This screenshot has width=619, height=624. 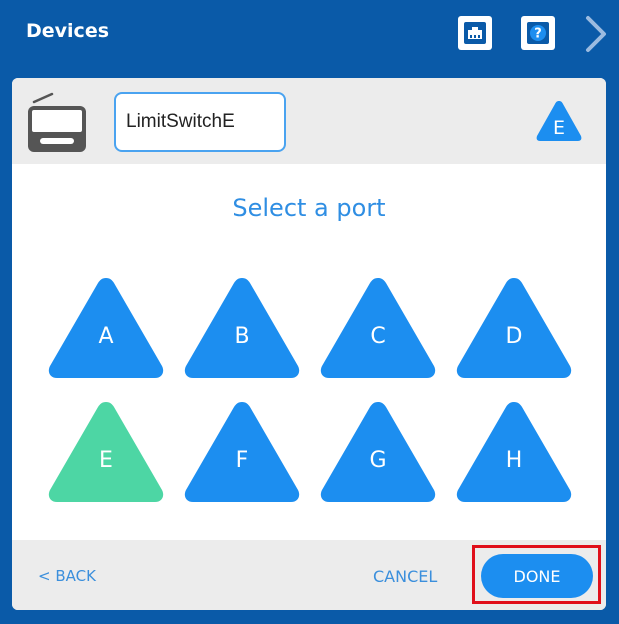 What do you see at coordinates (68, 31) in the screenshot?
I see `header-title: Devices` at bounding box center [68, 31].